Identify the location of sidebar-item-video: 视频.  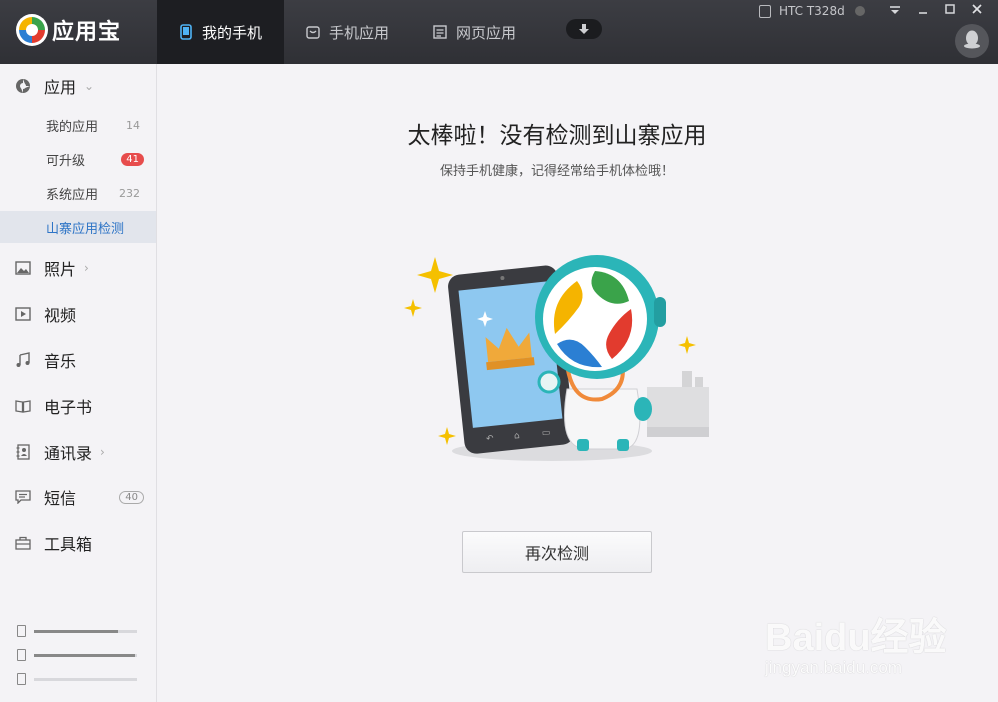
(78, 314).